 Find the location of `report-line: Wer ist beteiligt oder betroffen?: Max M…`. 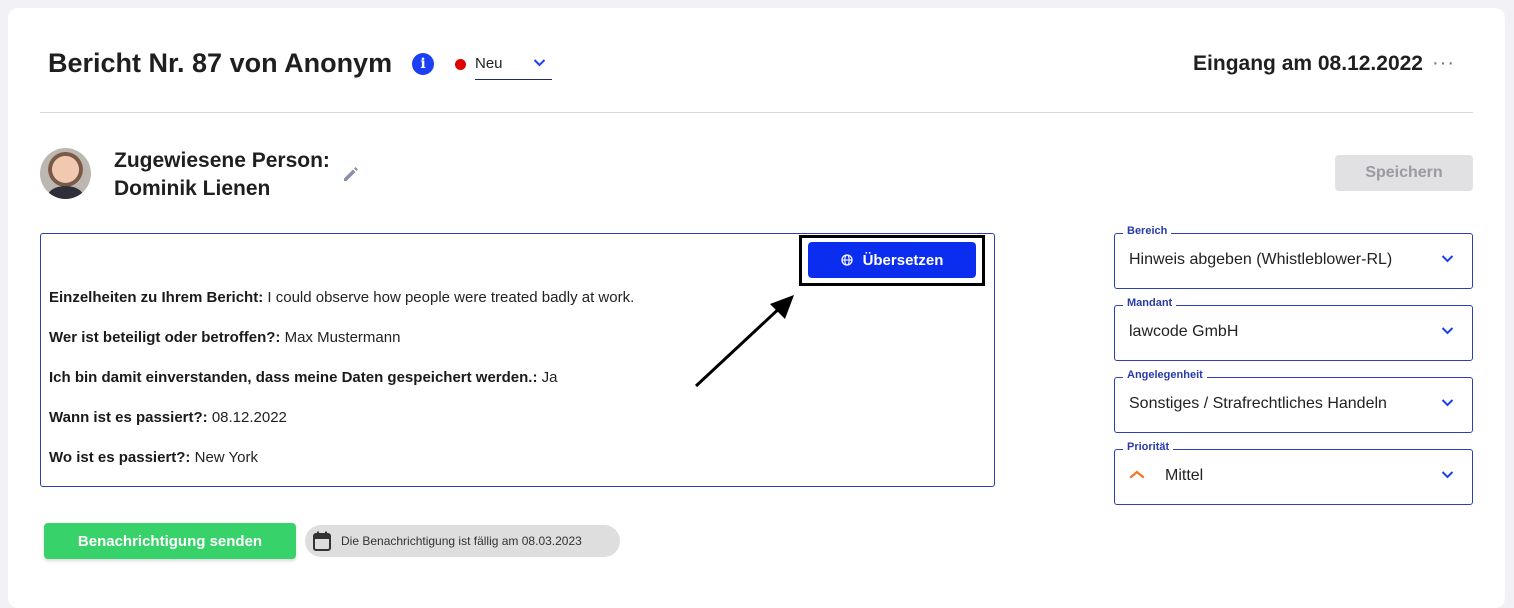

report-line: Wer ist beteiligt oder betroffen?: Max M… is located at coordinates (225, 337).